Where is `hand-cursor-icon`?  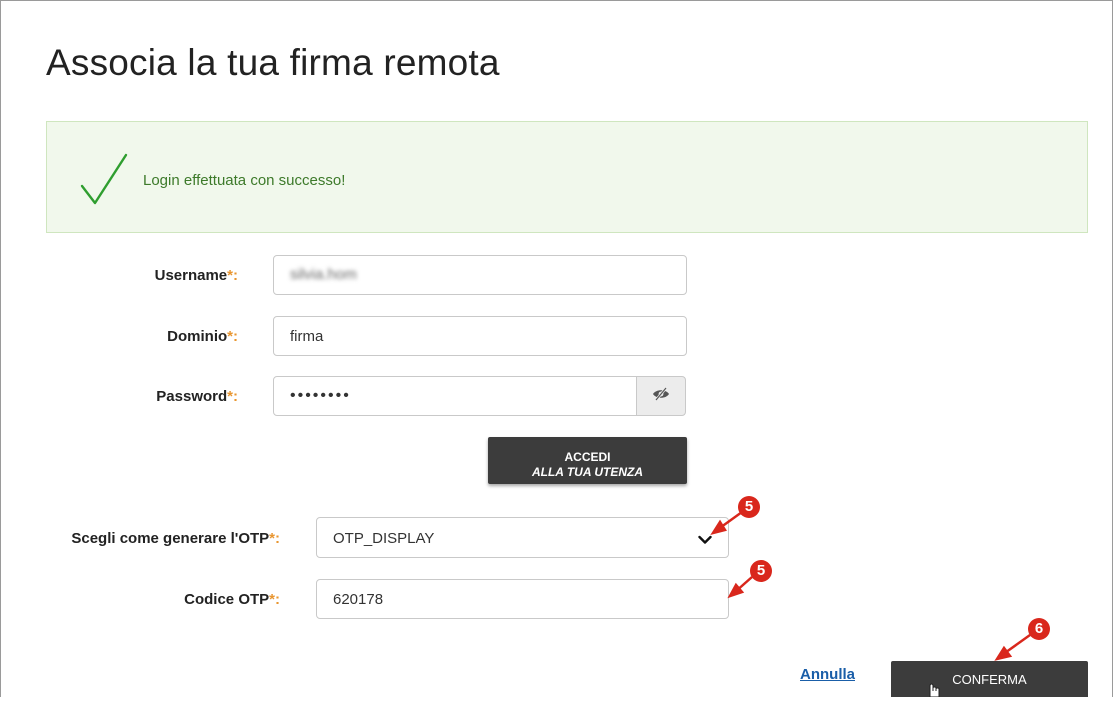 hand-cursor-icon is located at coordinates (934, 692).